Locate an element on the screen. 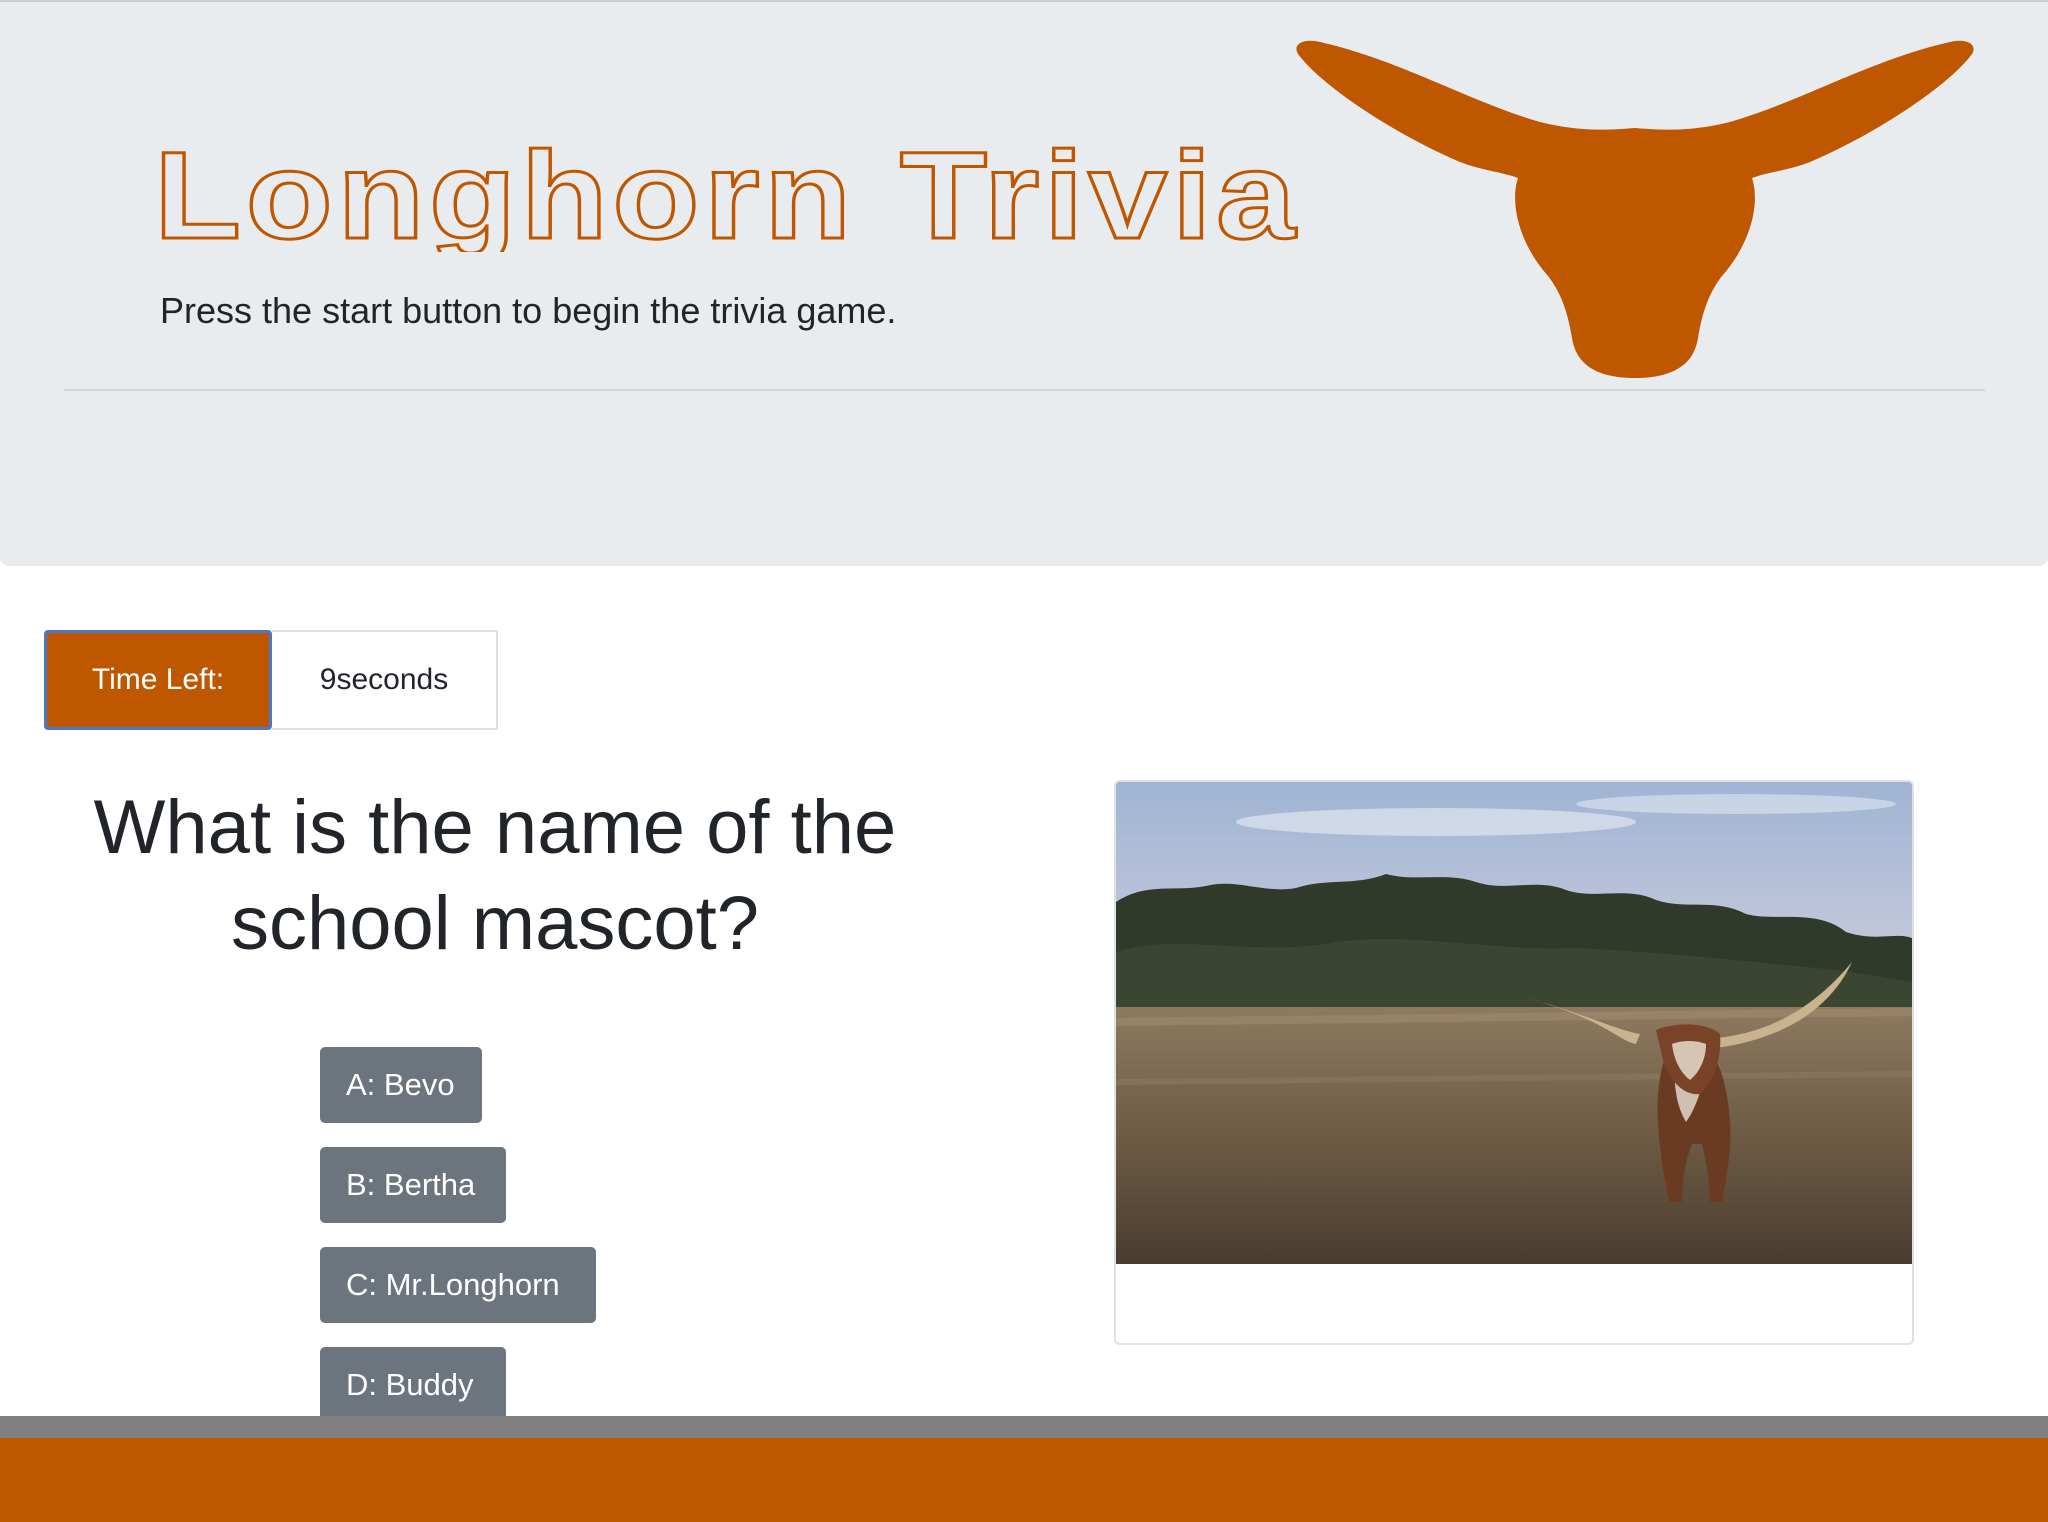 The image size is (2048, 1522). divider is located at coordinates (1024, 390).